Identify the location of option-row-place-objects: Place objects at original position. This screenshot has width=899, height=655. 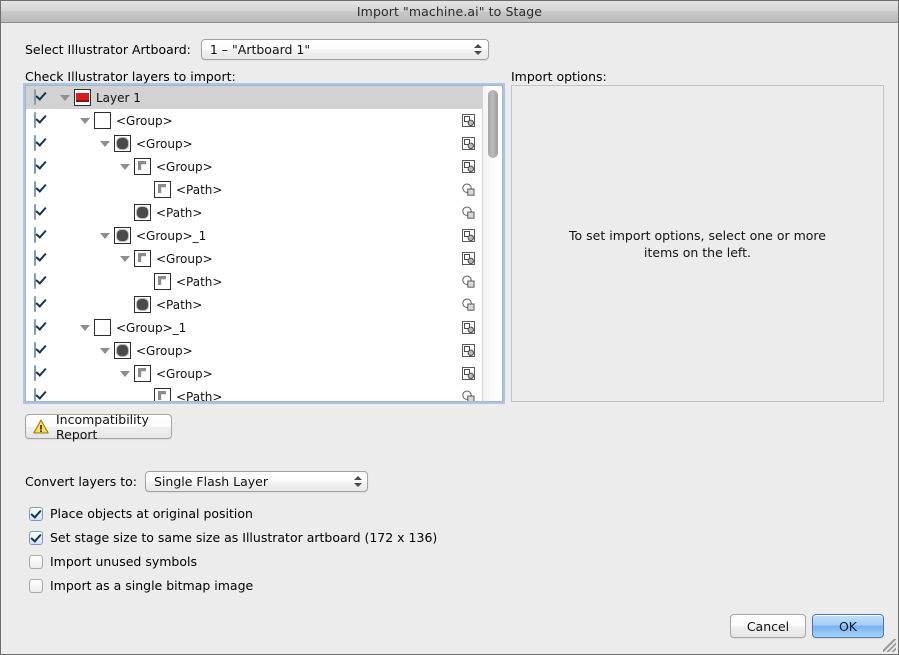
(141, 513).